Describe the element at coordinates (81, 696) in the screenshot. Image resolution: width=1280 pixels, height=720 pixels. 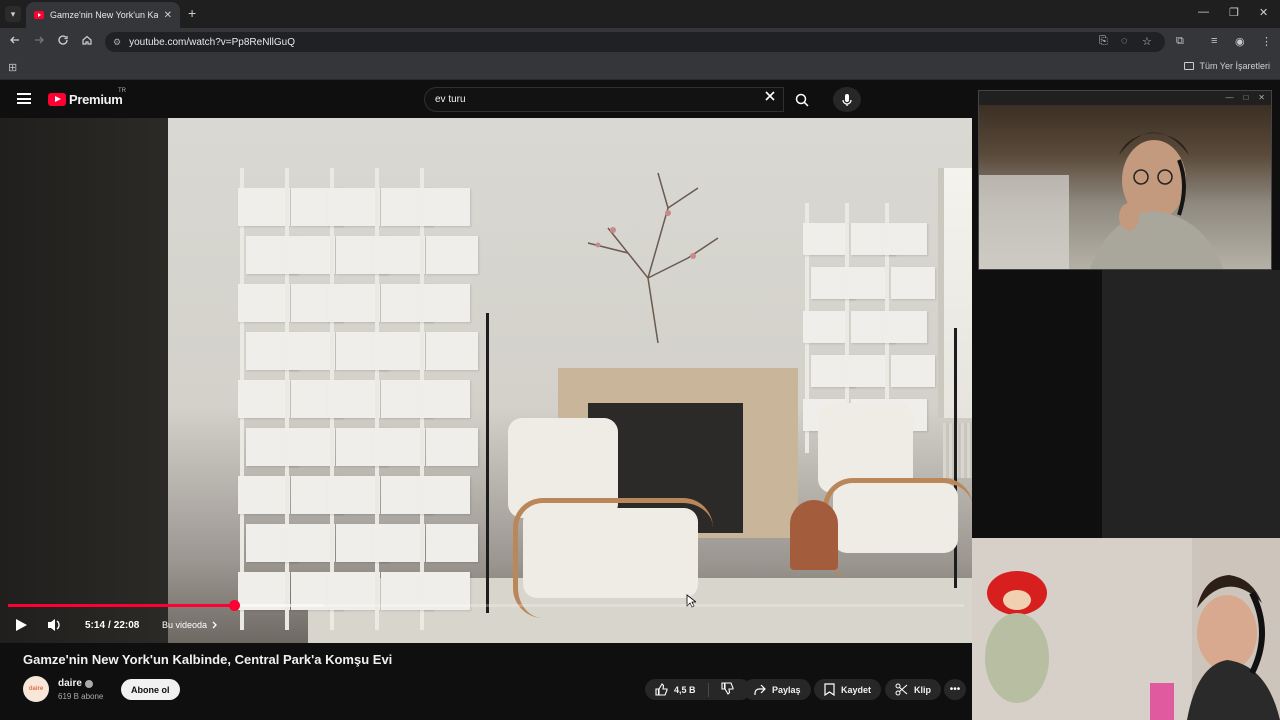
I see `subscriber-count: 619 B abone` at that location.